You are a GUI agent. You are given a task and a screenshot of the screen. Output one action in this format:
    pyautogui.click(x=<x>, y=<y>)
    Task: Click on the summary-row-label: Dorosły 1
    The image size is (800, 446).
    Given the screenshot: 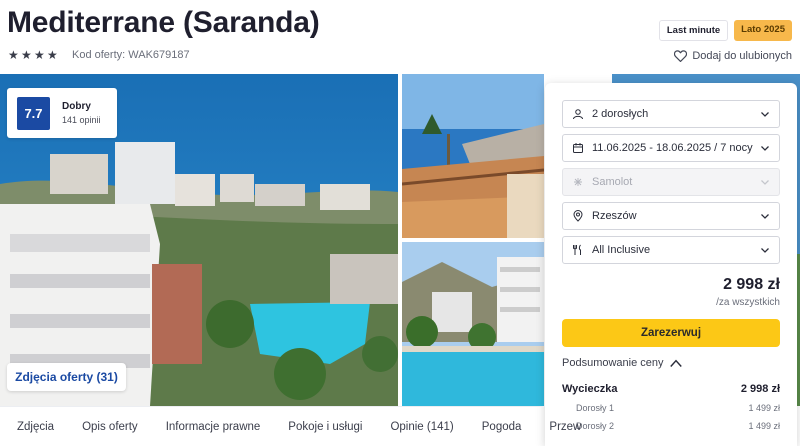 What is the action you would take?
    pyautogui.click(x=595, y=408)
    